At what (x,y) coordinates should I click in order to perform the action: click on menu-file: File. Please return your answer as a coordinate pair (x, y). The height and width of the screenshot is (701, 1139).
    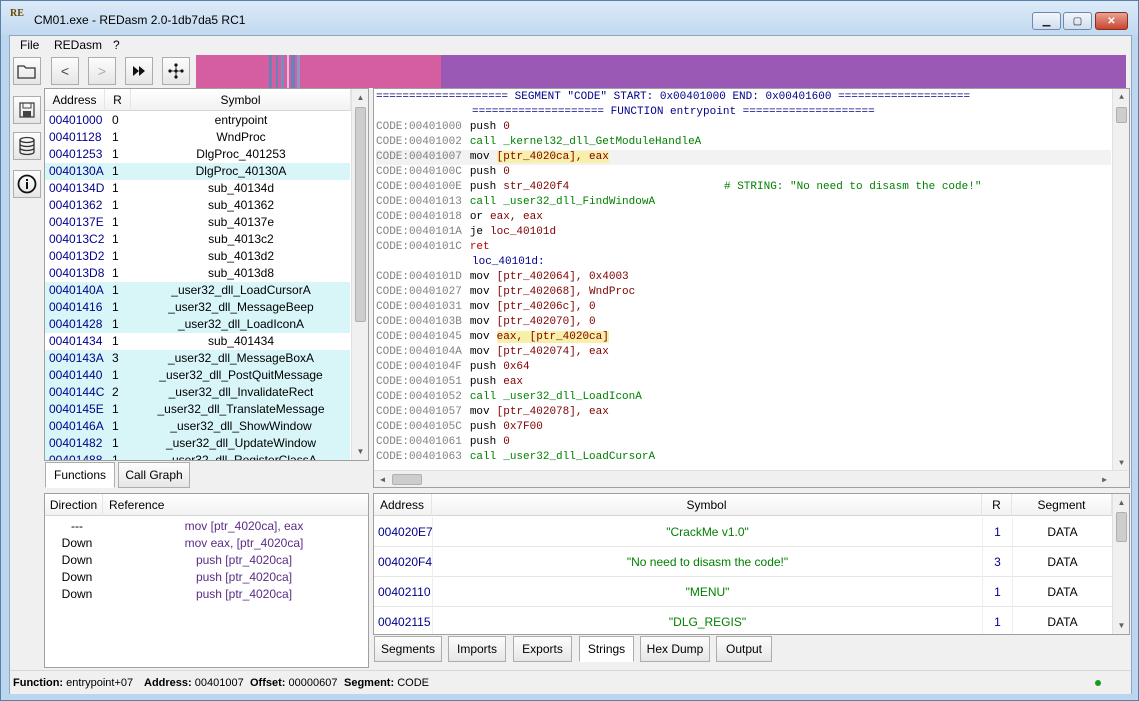
    Looking at the image, I should click on (29, 45).